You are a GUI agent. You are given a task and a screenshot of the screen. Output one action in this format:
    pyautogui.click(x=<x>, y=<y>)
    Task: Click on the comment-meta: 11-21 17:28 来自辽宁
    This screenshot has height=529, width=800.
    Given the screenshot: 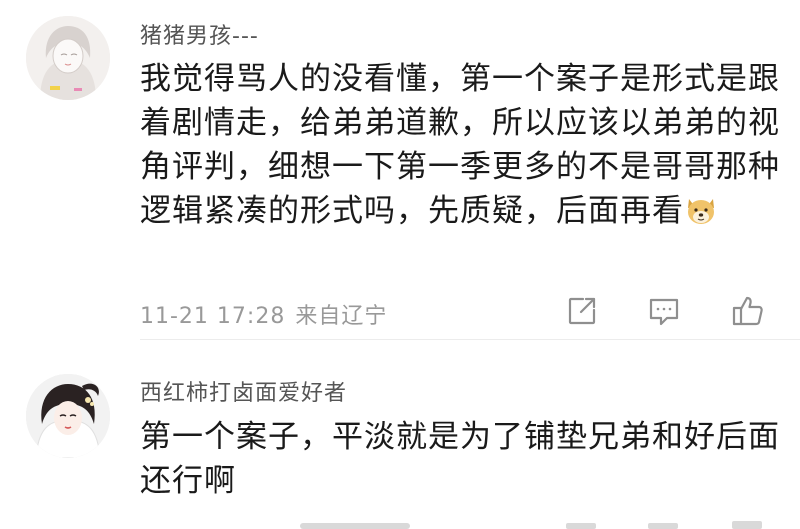 What is the action you would take?
    pyautogui.click(x=263, y=314)
    